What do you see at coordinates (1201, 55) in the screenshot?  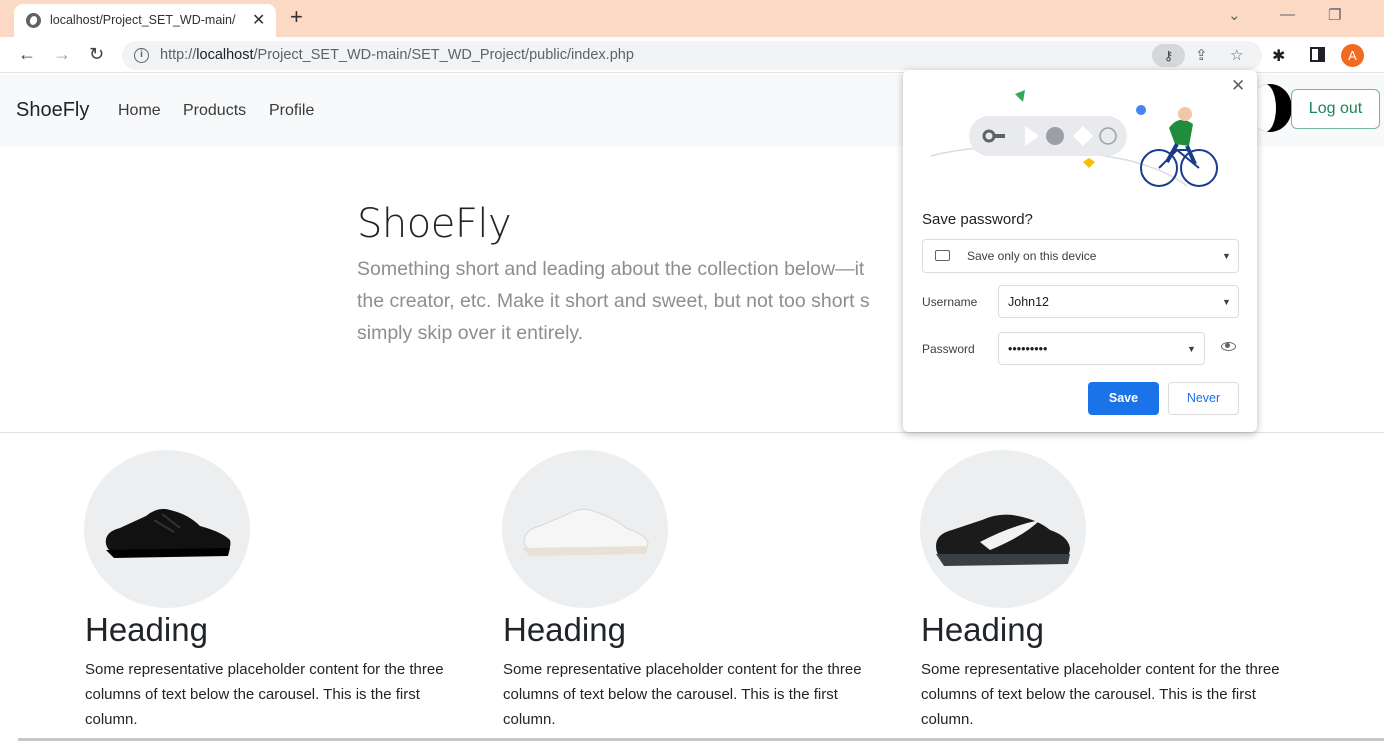 I see `share-icon: ⇪` at bounding box center [1201, 55].